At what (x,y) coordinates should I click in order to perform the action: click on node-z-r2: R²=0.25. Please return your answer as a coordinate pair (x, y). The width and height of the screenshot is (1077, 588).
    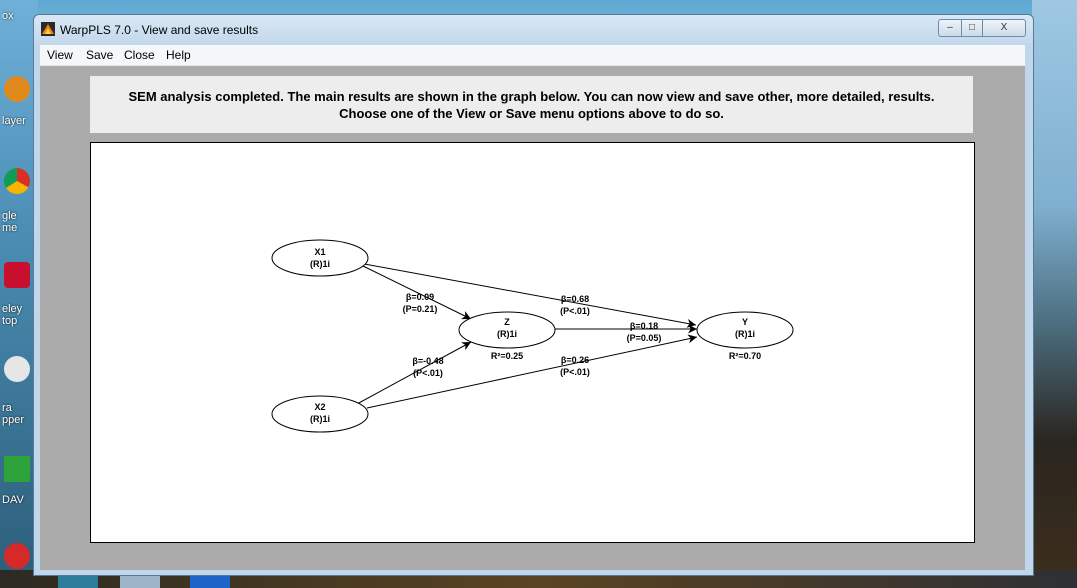
    Looking at the image, I should click on (507, 356).